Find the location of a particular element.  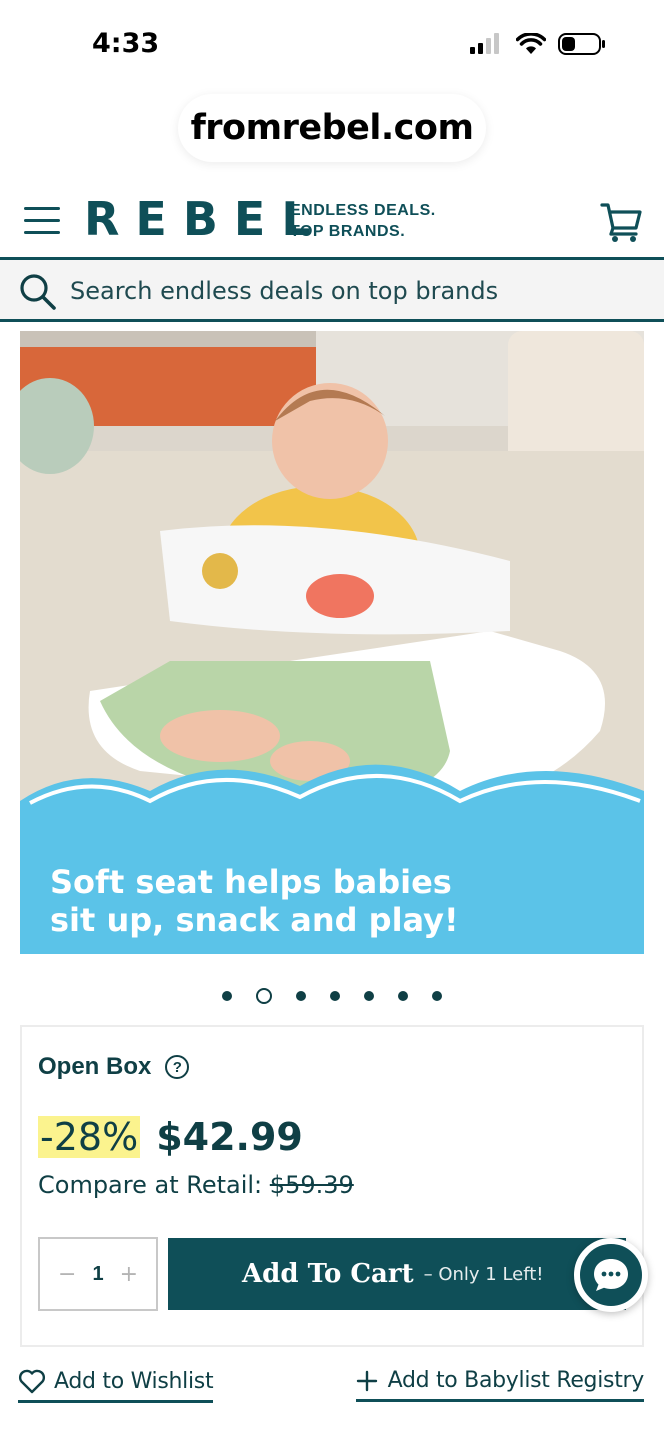

site-header: REBEL ENDLESS DEALS. TOP BRANDS. is located at coordinates (332, 220).